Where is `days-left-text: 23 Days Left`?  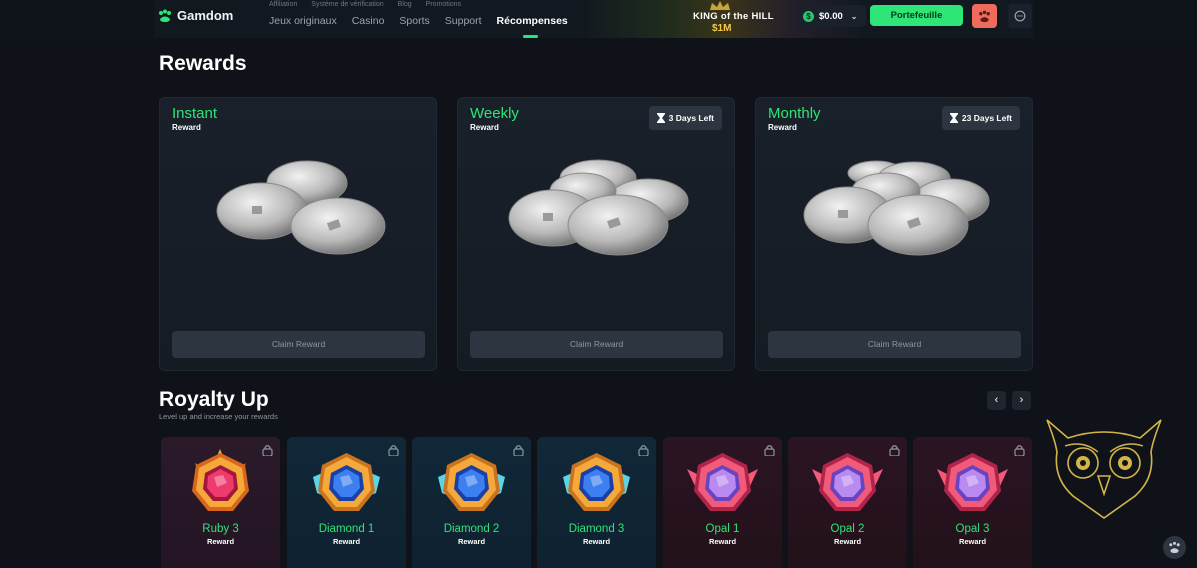 days-left-text: 23 Days Left is located at coordinates (986, 118).